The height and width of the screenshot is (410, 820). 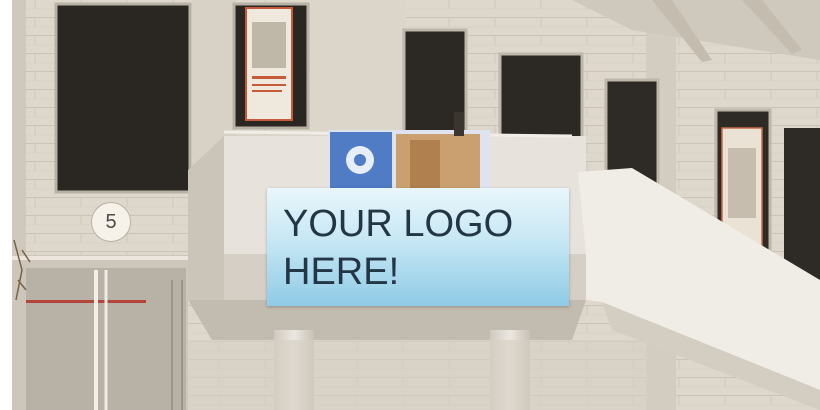 I want to click on window, so click(x=123, y=98).